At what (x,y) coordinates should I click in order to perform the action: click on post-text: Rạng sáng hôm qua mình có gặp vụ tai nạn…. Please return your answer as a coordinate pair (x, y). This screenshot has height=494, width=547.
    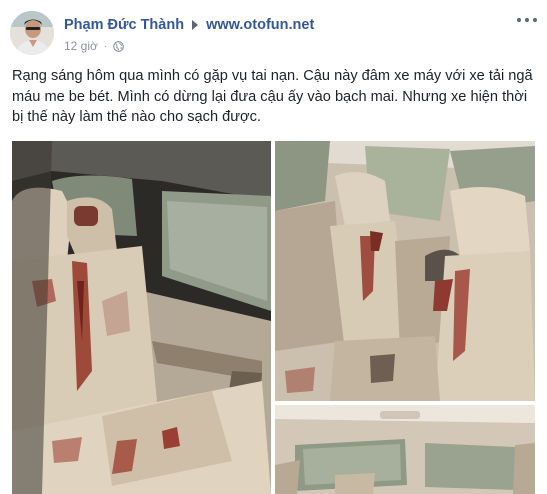
    Looking at the image, I should click on (272, 96).